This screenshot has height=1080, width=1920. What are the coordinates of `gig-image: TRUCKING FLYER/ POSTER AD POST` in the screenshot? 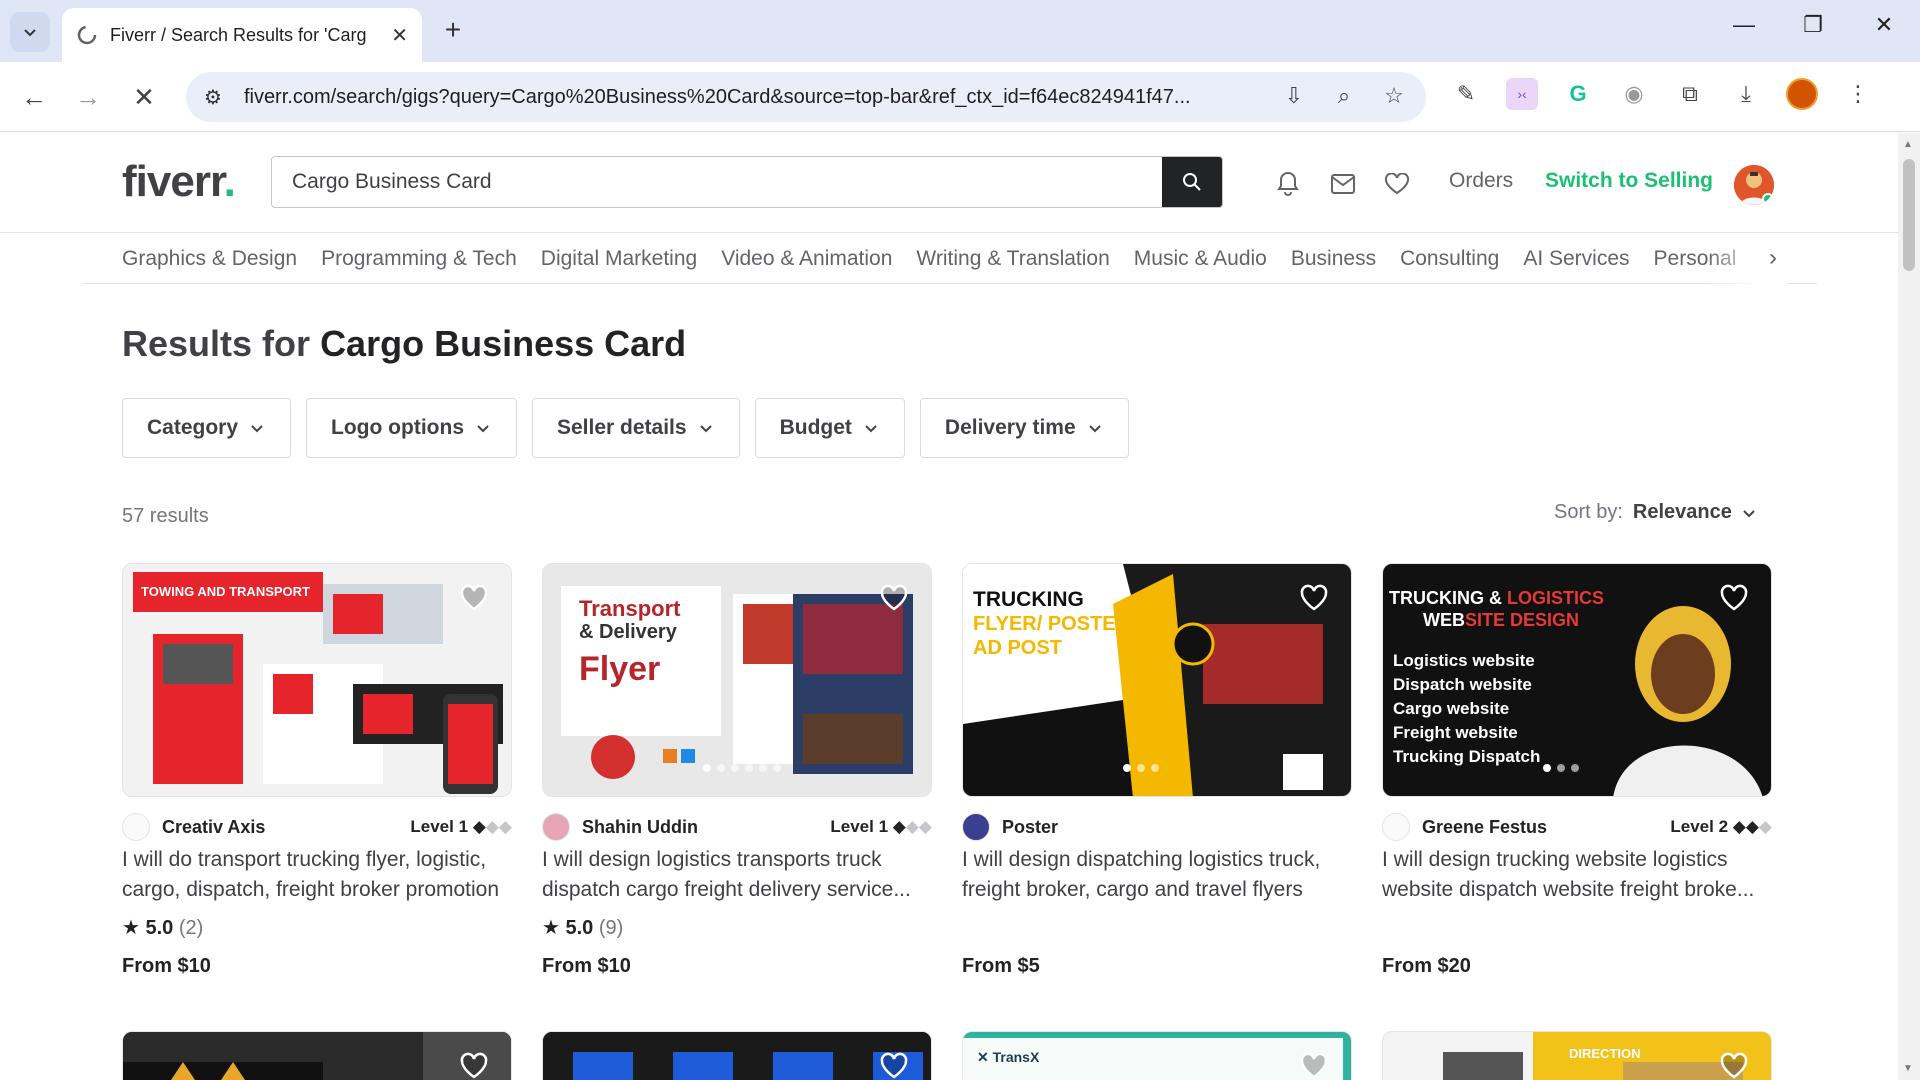 It's located at (1157, 680).